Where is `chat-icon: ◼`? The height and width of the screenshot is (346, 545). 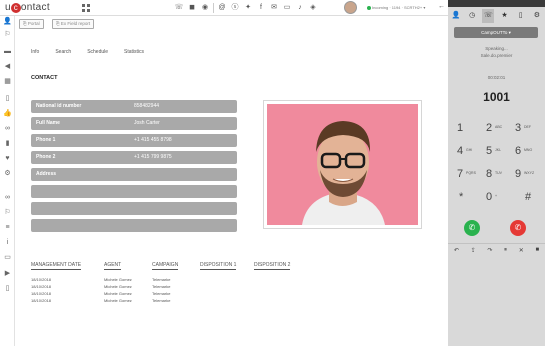
chat-icon: ◼ is located at coordinates (192, 8).